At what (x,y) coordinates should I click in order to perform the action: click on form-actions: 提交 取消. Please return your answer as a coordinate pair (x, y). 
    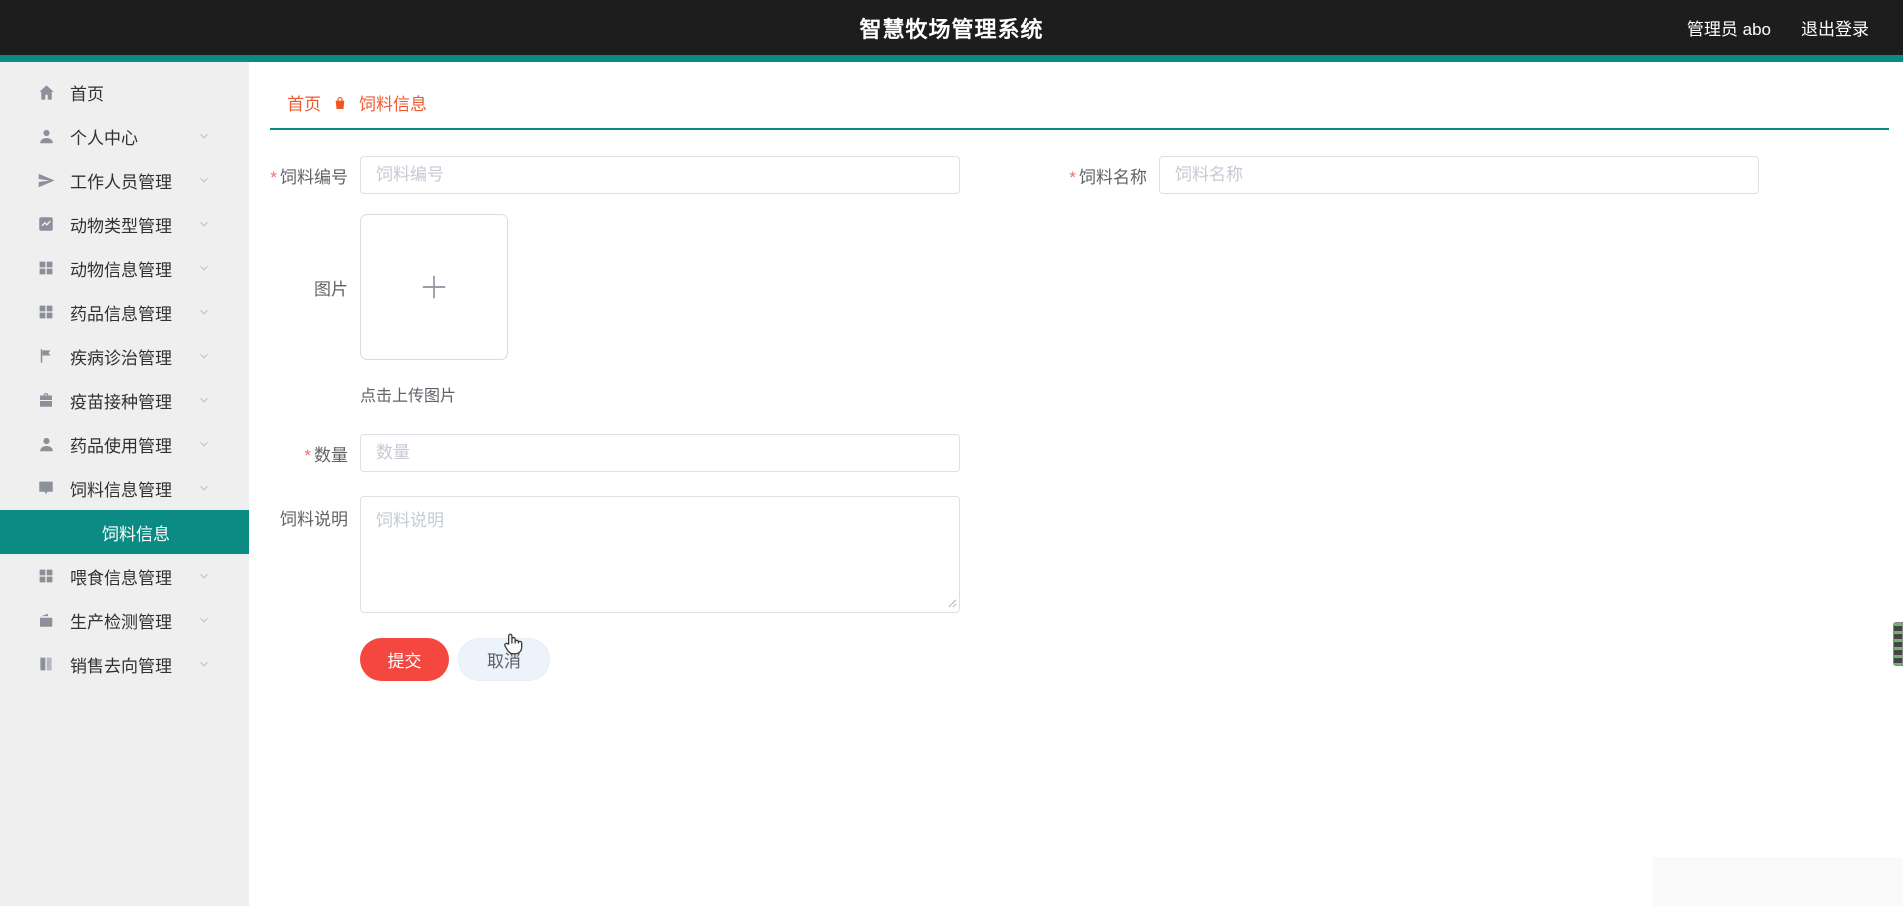
    Looking at the image, I should click on (1131, 659).